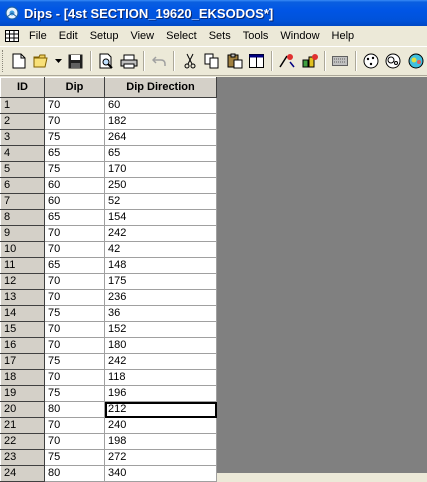 The height and width of the screenshot is (482, 427). I want to click on menu-view: View, so click(142, 36).